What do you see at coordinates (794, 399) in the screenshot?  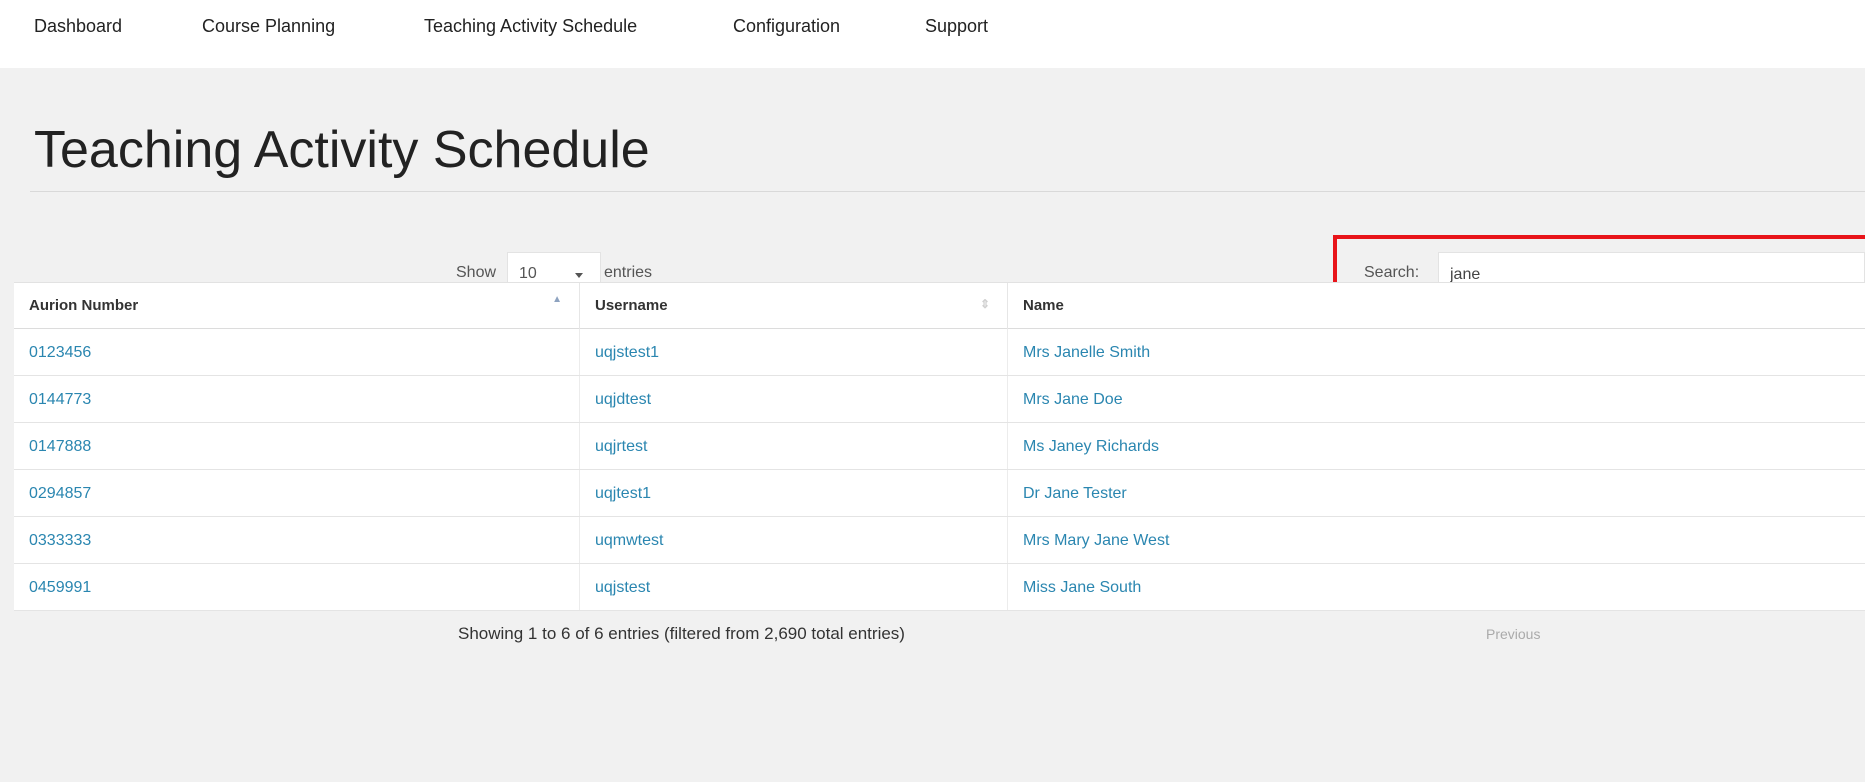 I see `cell-username: uqjdtest` at bounding box center [794, 399].